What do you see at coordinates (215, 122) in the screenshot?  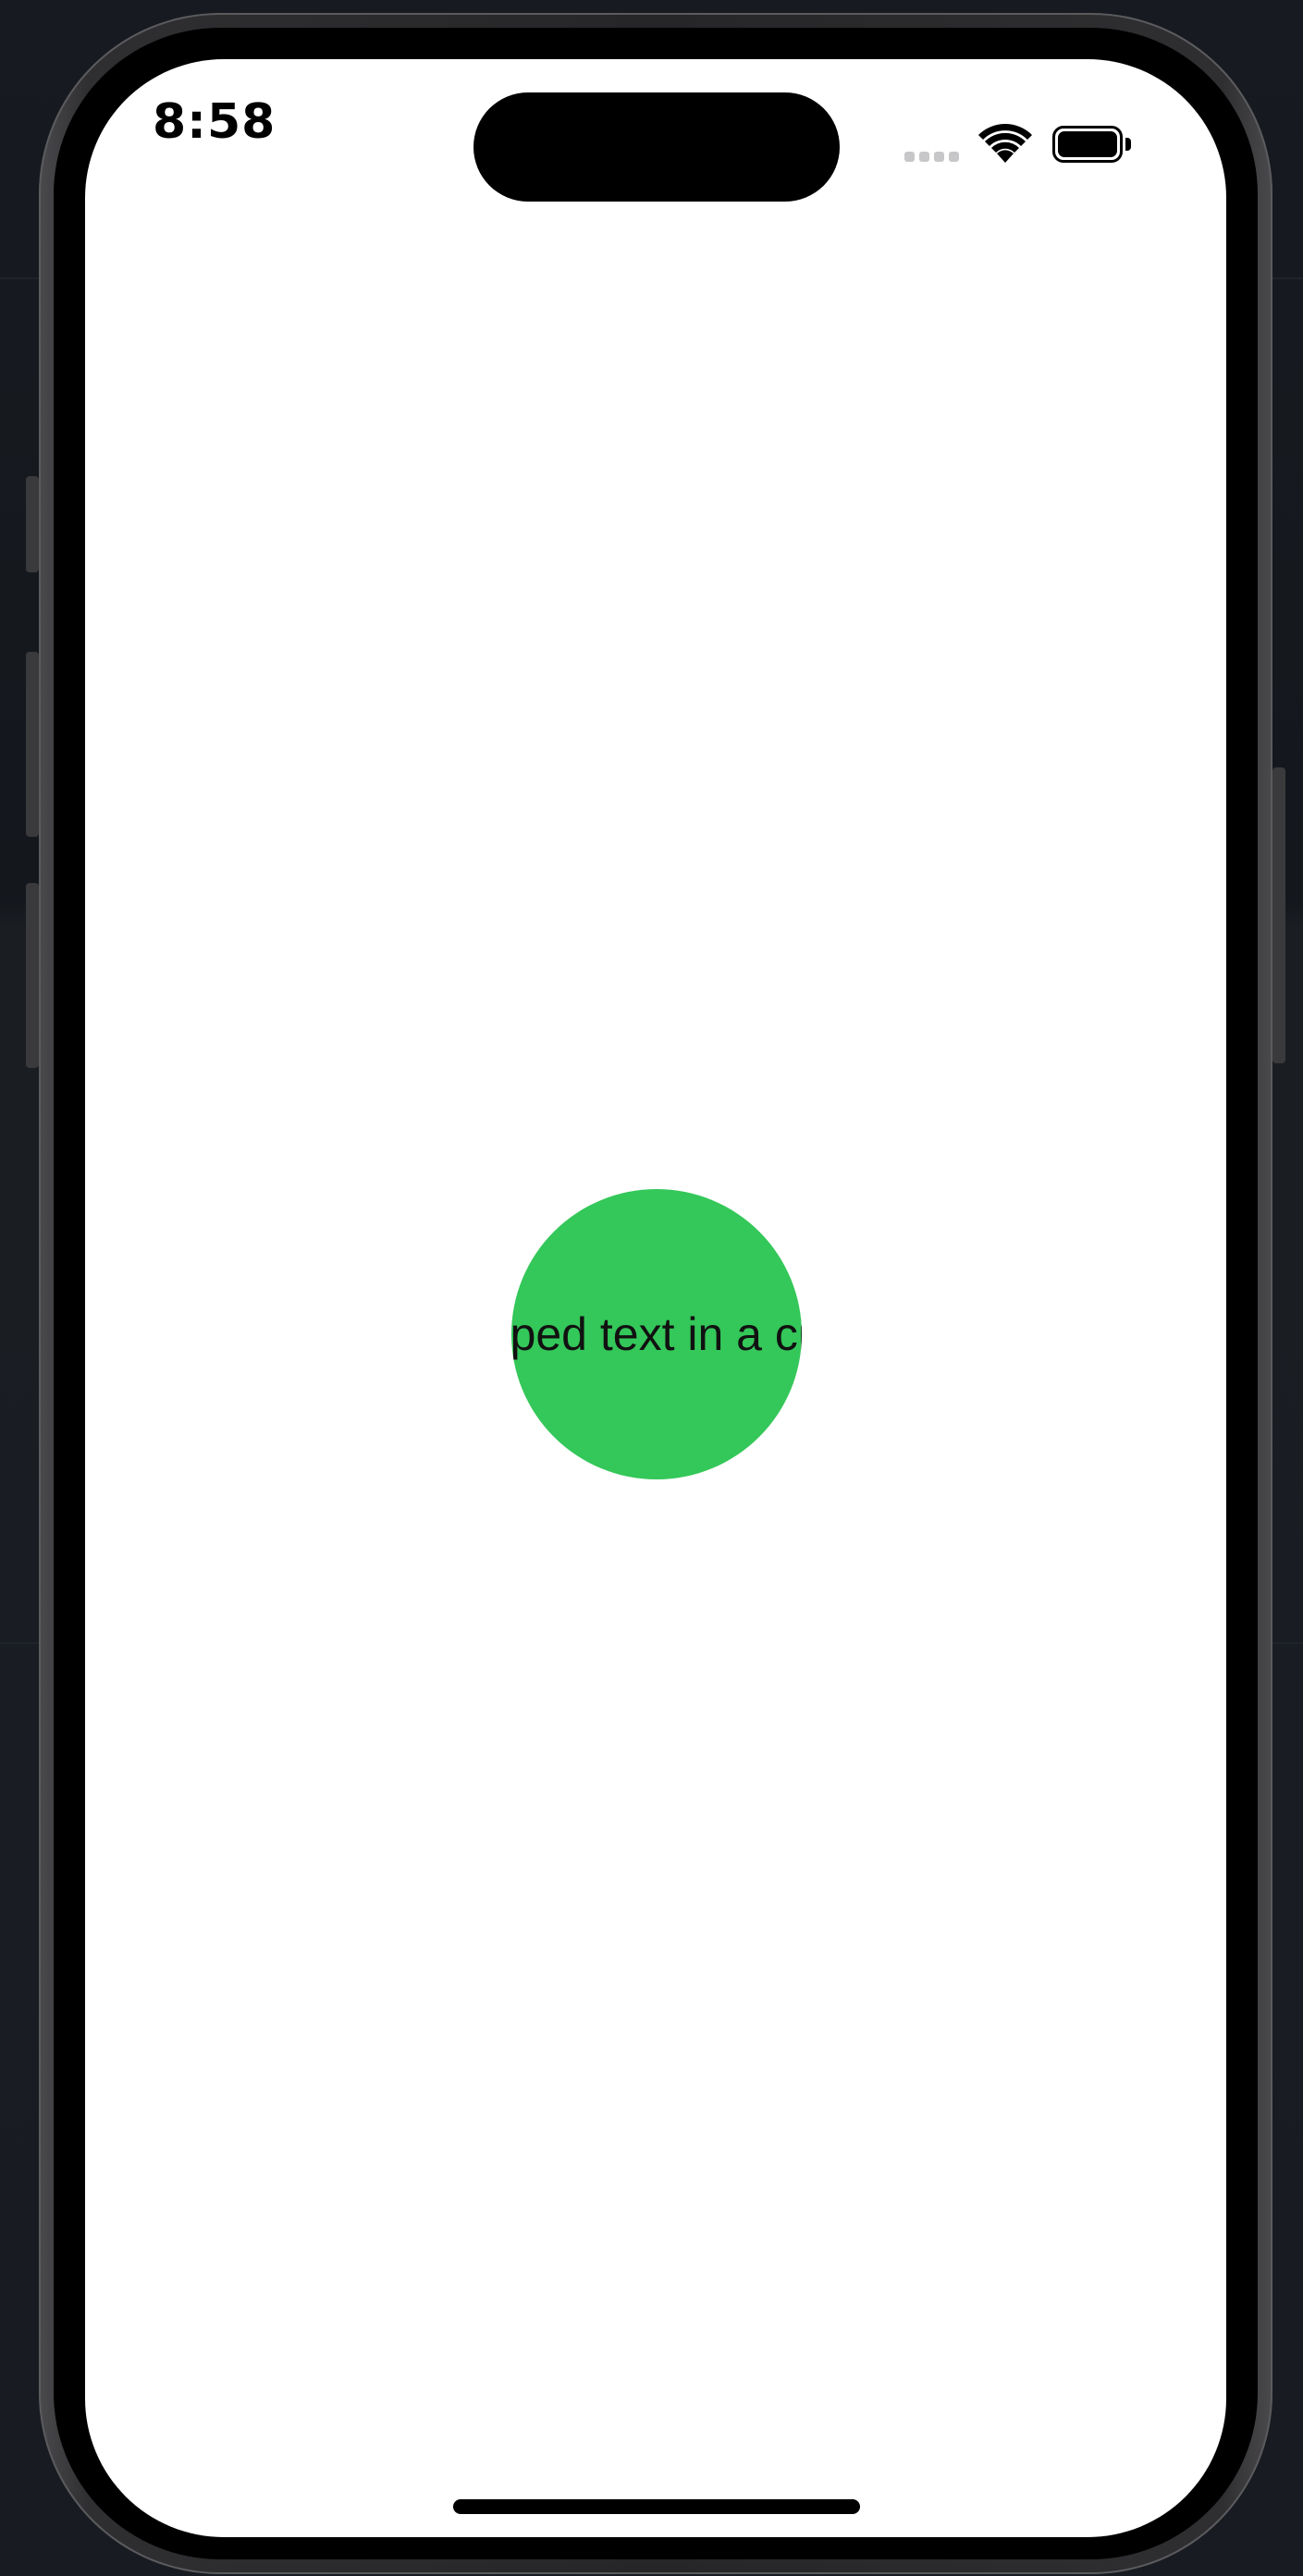 I see `status-bar-time: 8:58` at bounding box center [215, 122].